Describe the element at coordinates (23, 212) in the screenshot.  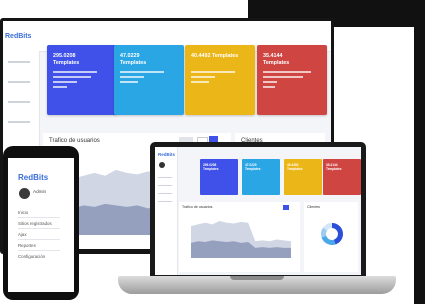
I see `menu-item-inicio: Inicio` at that location.